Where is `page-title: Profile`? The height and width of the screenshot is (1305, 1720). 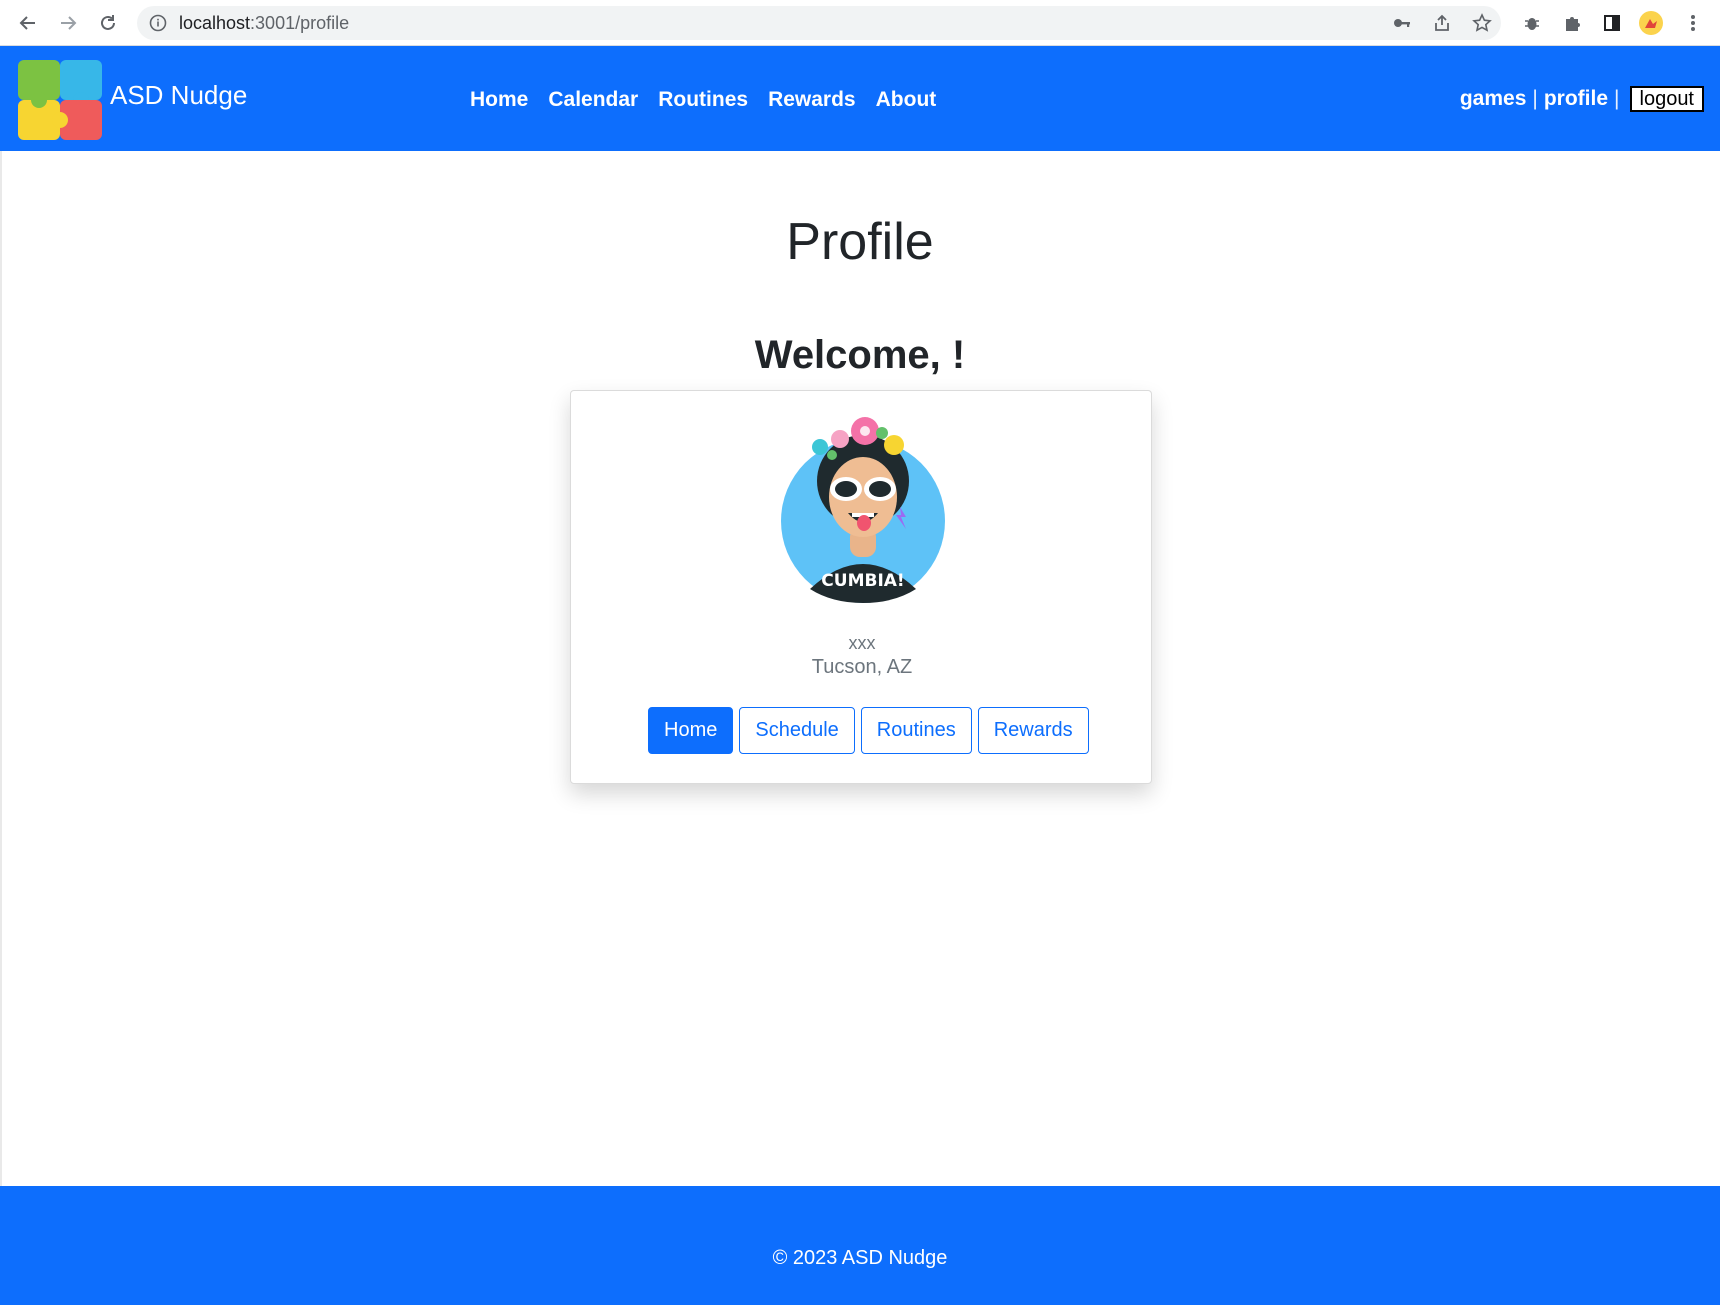
page-title: Profile is located at coordinates (860, 242).